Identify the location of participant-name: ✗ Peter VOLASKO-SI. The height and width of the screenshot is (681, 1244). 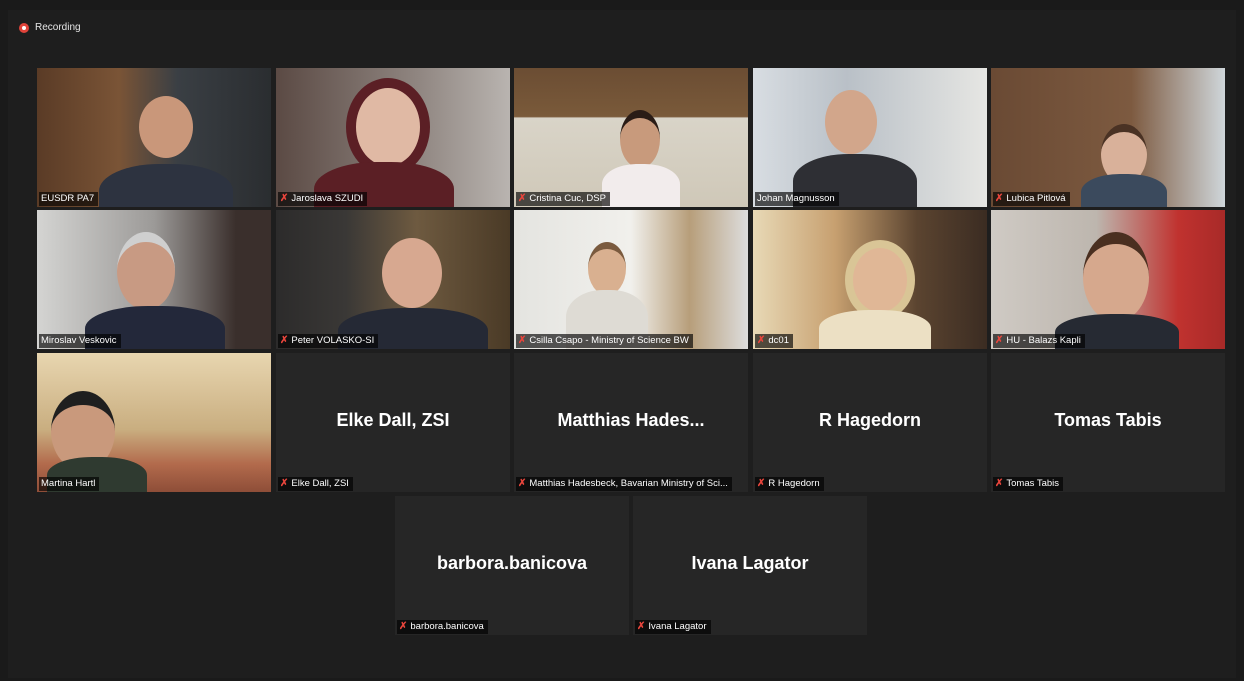
(328, 341).